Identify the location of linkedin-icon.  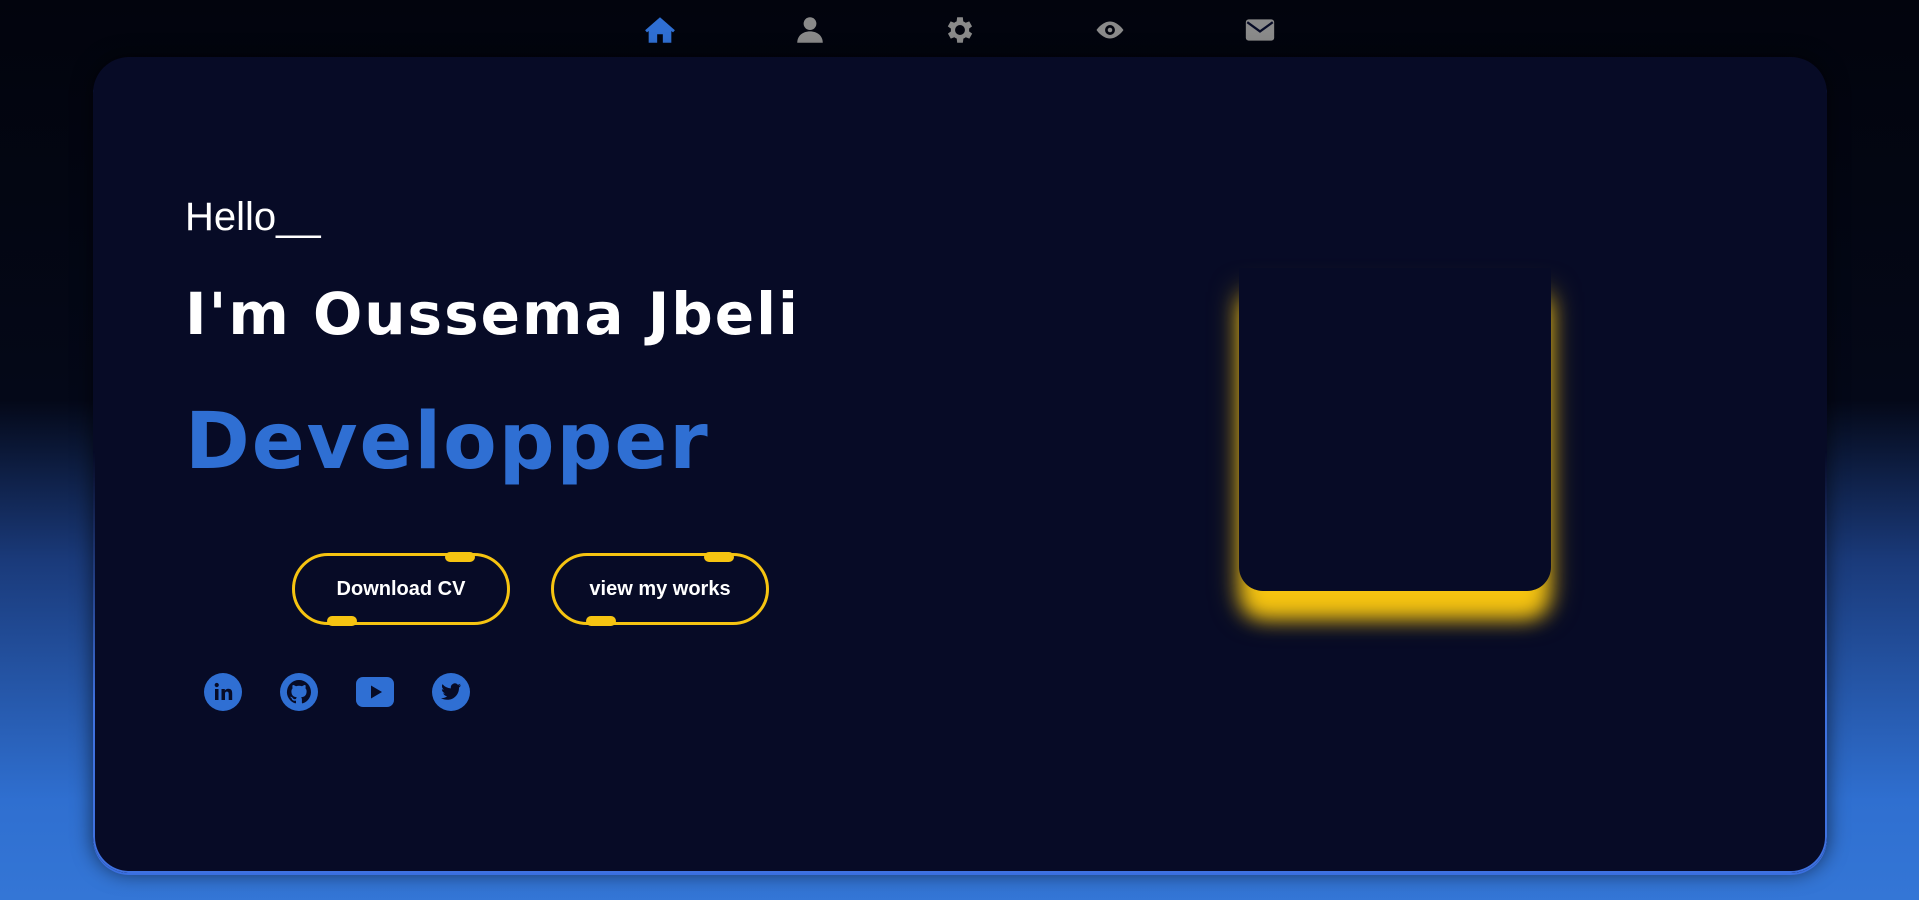
(223, 692).